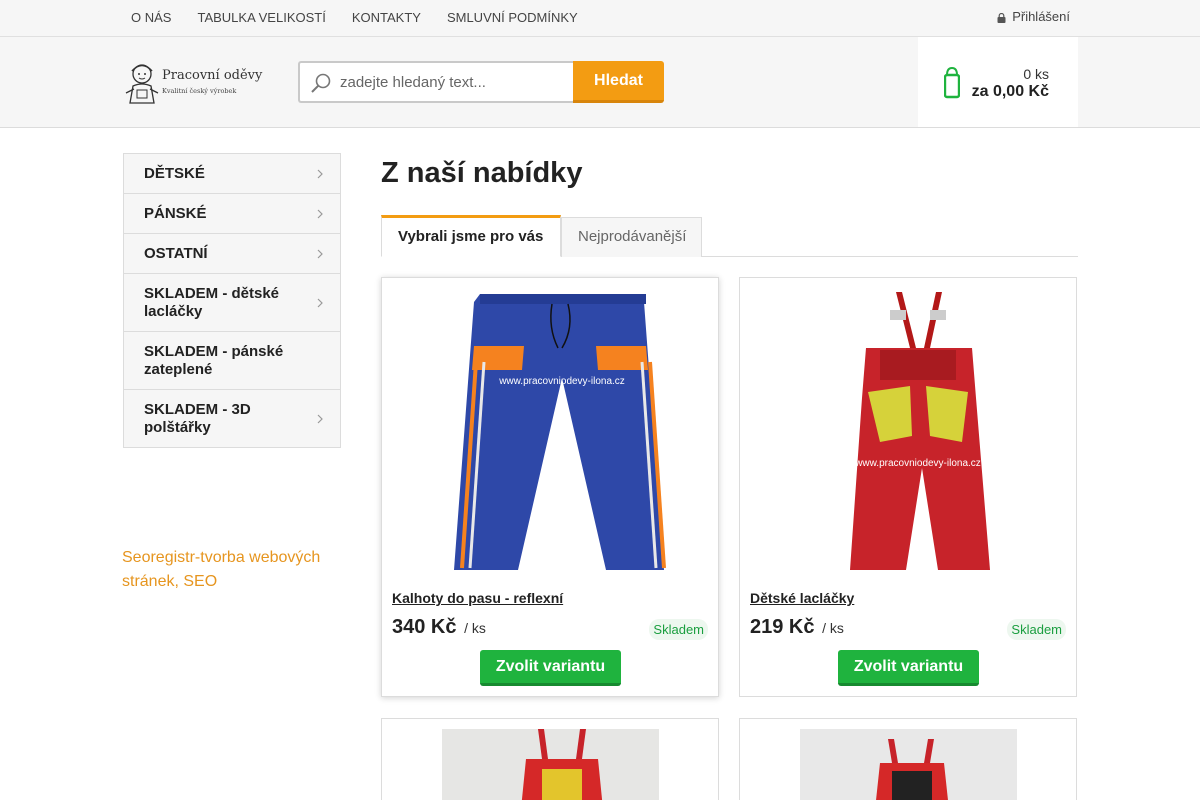  I want to click on product-image-work-trousers: www.pracovniodevy-ilona.cz, so click(550, 434).